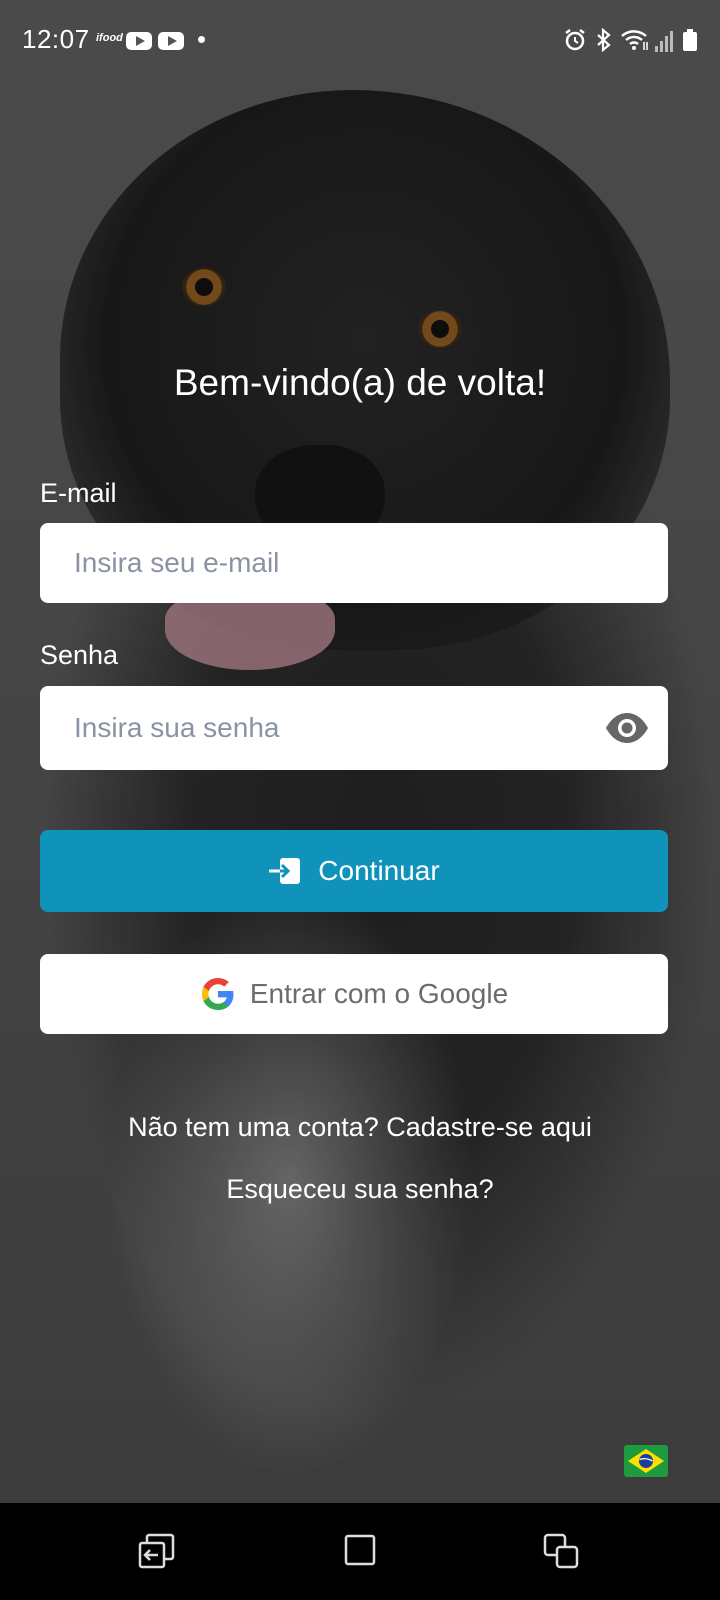 This screenshot has height=1600, width=720. What do you see at coordinates (360, 382) in the screenshot?
I see `page-title: Bem-vindo(a) de volta!` at bounding box center [360, 382].